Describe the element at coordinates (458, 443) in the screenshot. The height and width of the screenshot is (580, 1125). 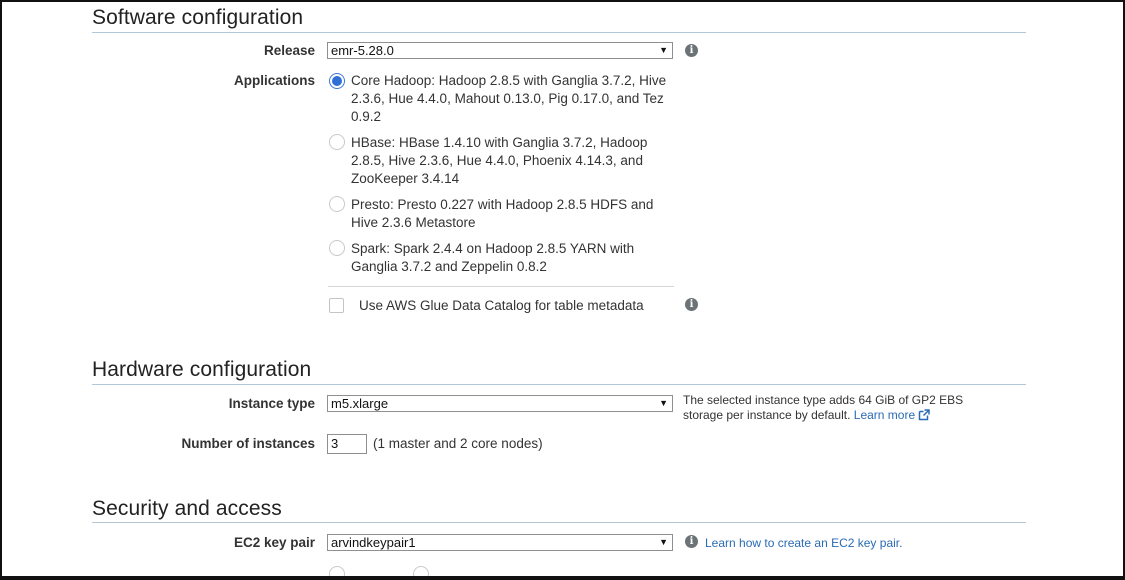
I see `number-of-instances-note: (1 master and 2 core nodes)` at that location.